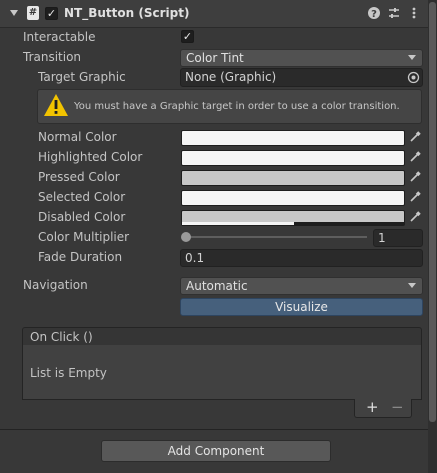 This screenshot has width=437, height=473. Describe the element at coordinates (82, 197) in the screenshot. I see `selected-color-label: Selected Color` at that location.